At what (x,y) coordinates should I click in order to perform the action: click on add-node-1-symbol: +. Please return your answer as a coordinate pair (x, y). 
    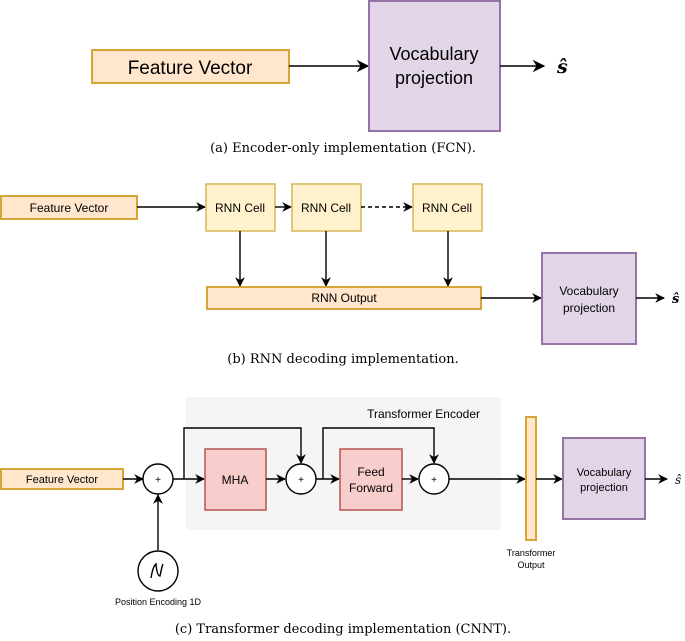
    Looking at the image, I should click on (158, 480).